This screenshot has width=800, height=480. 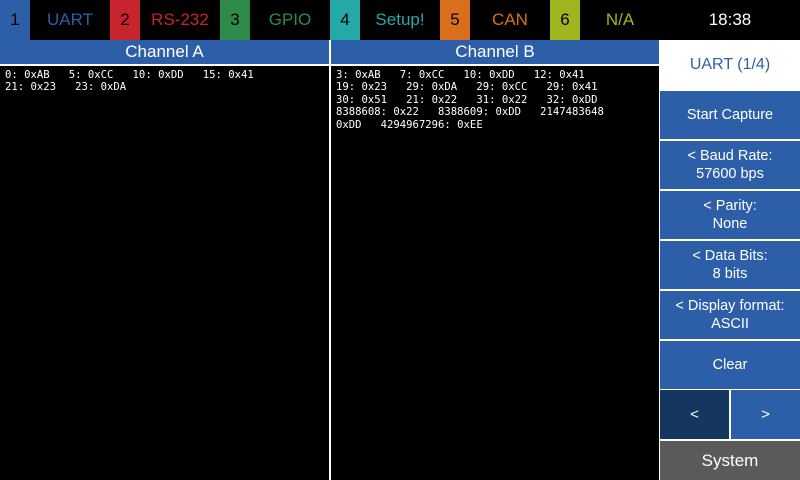 I want to click on next-page-button: >, so click(x=765, y=414).